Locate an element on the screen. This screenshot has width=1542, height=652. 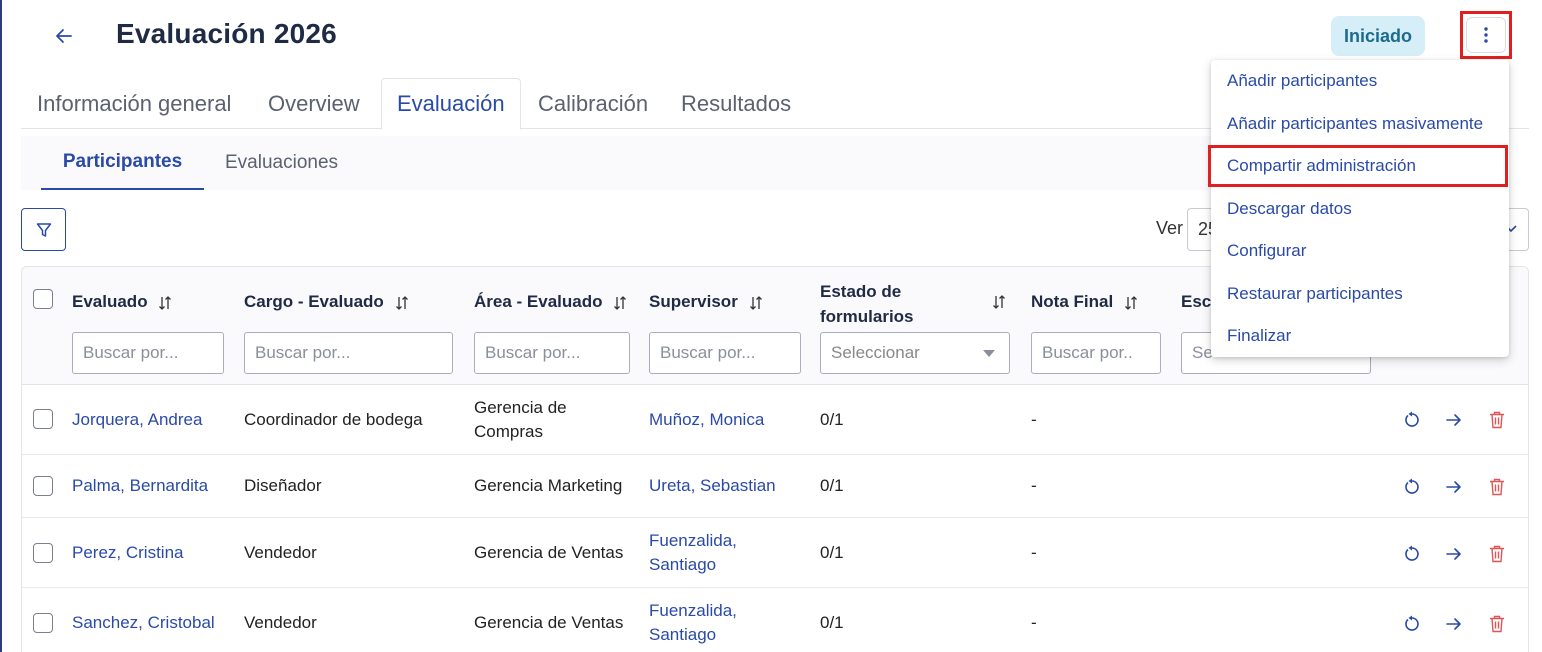
tab-calibracion: Calibración is located at coordinates (593, 103).